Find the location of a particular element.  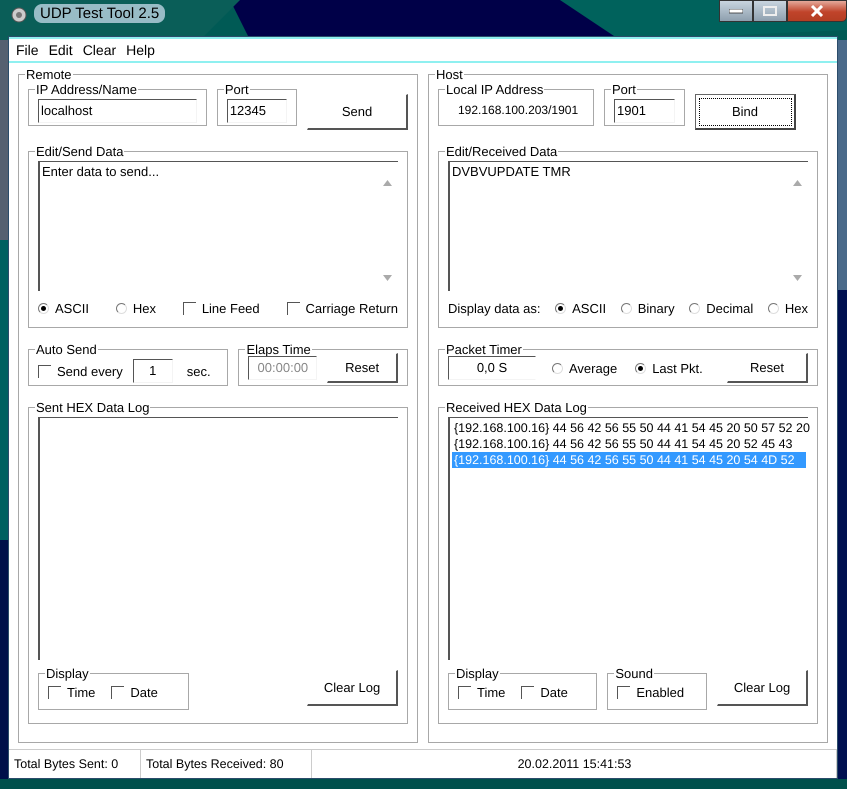

close-button is located at coordinates (817, 11).